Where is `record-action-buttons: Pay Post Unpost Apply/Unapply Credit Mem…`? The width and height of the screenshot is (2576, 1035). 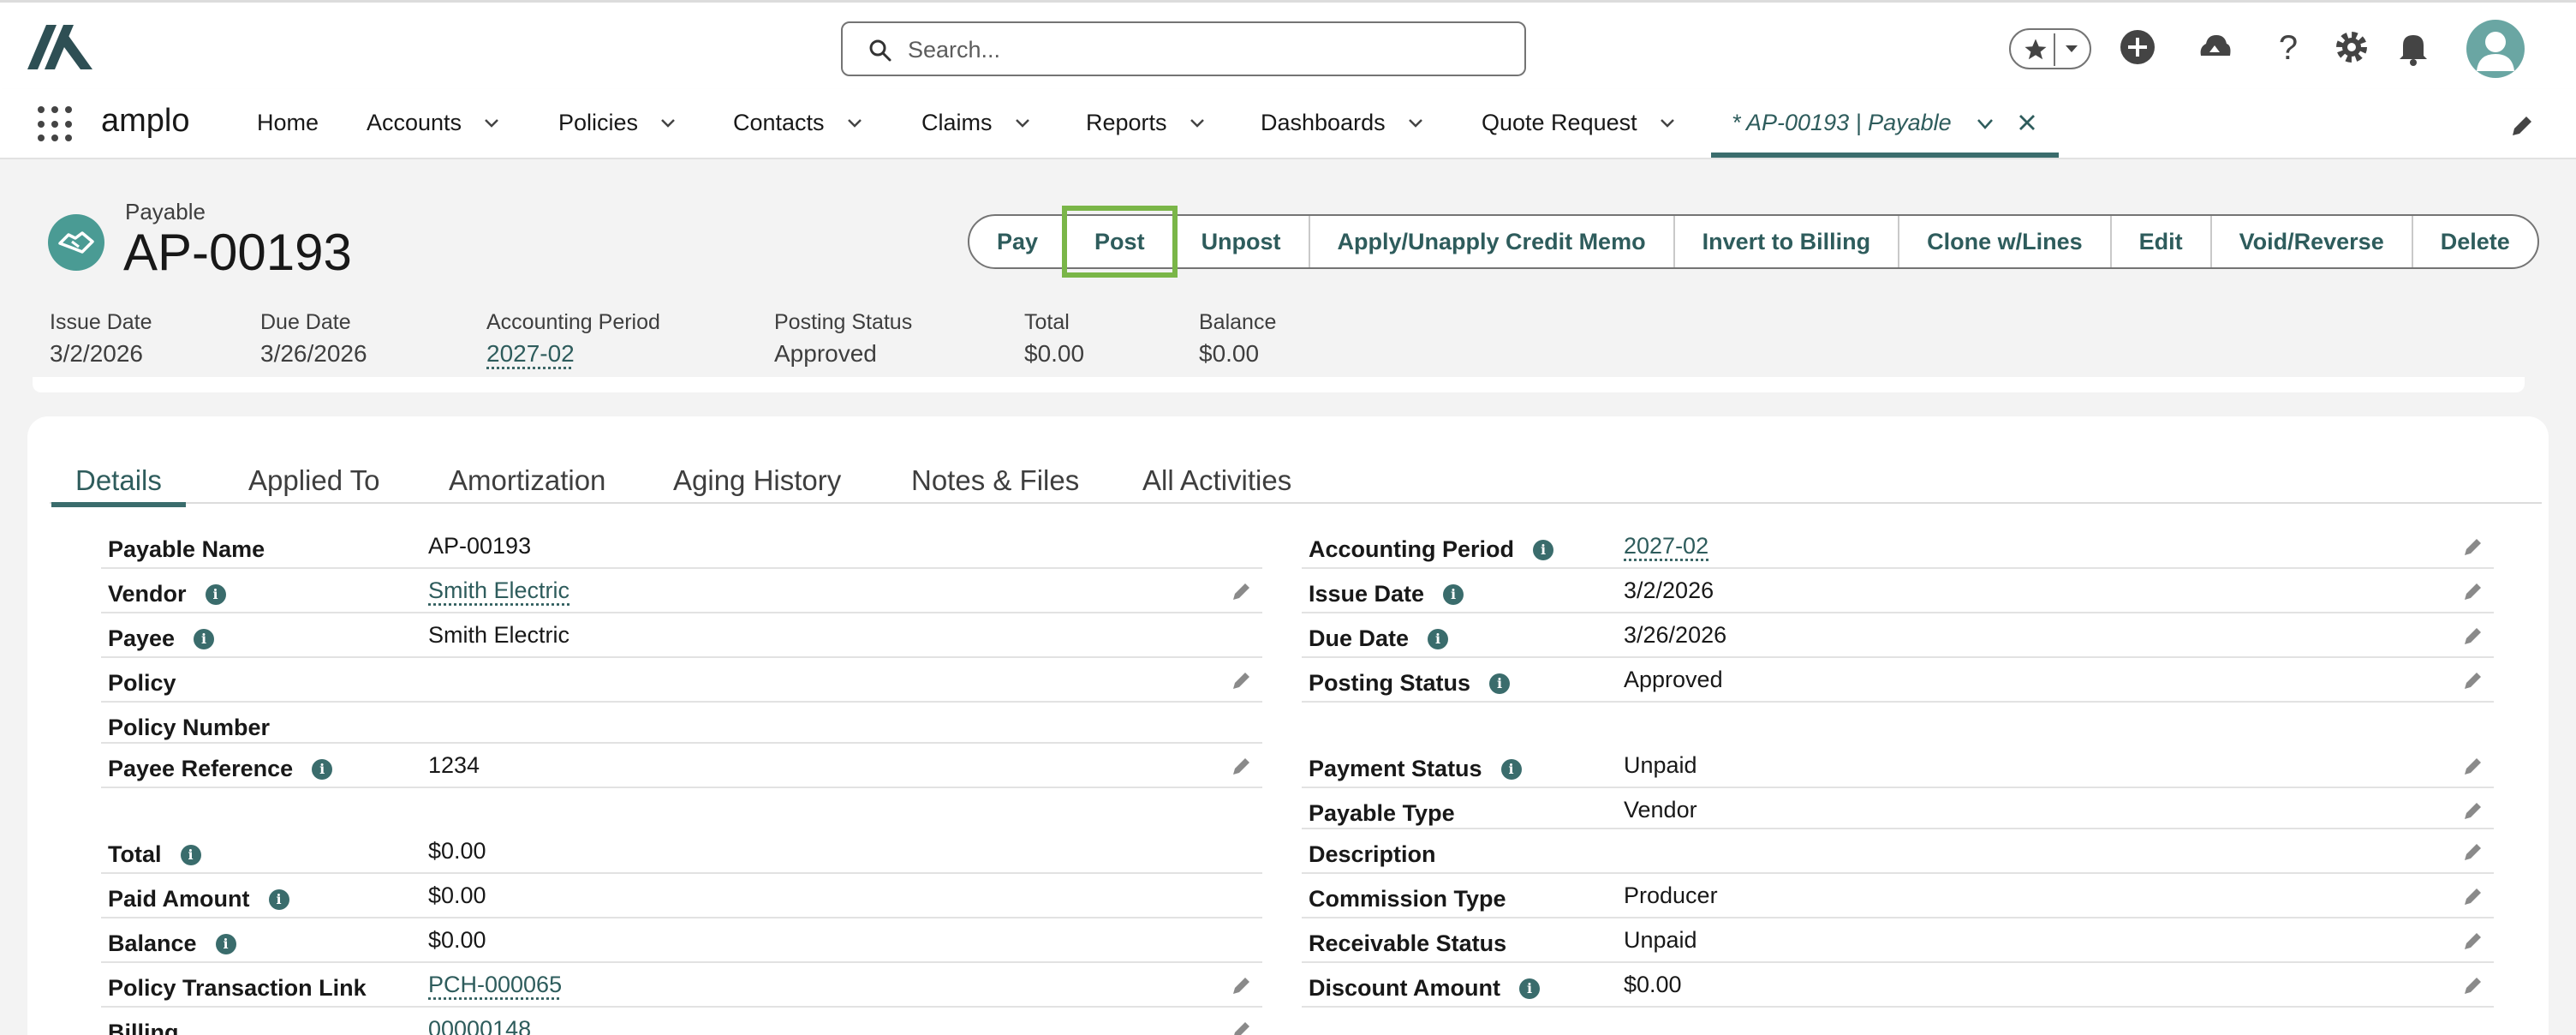 record-action-buttons: Pay Post Unpost Apply/Unapply Credit Mem… is located at coordinates (1753, 242).